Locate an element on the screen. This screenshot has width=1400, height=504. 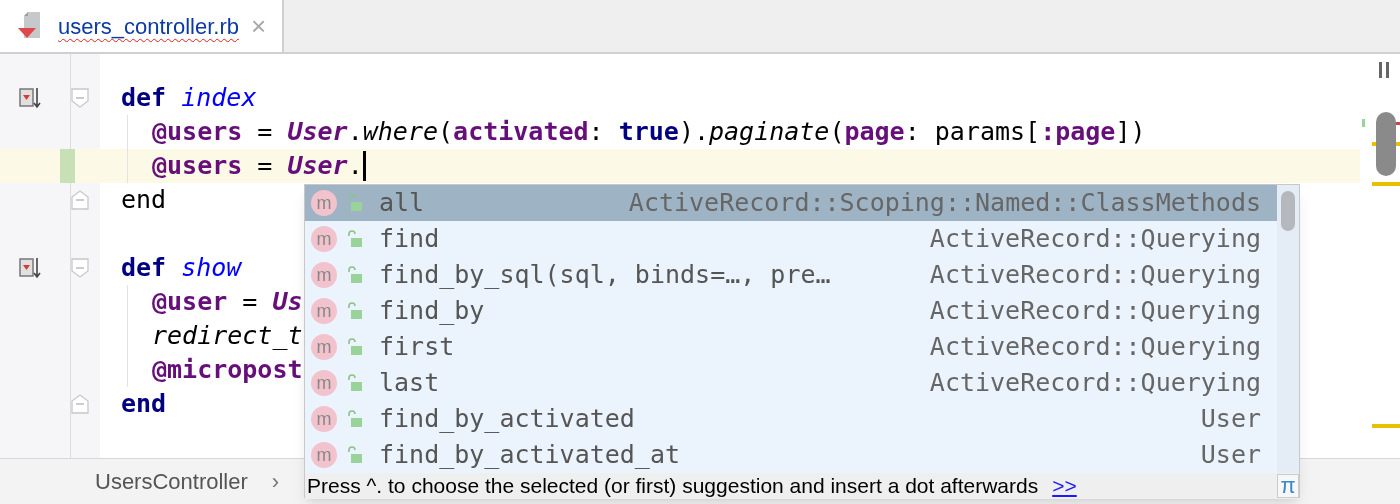
completion-item: m find ActiveRecord::Querying is located at coordinates (791, 239).